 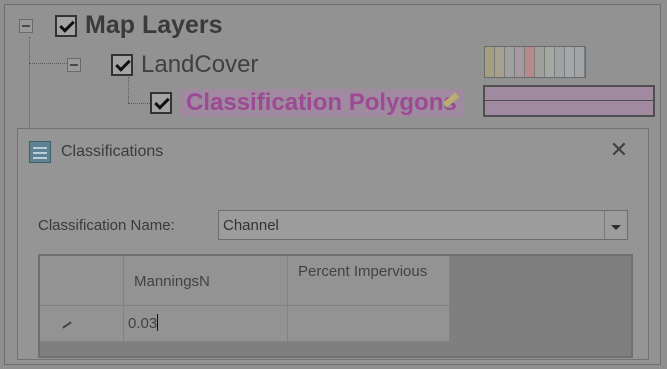 What do you see at coordinates (66, 25) in the screenshot?
I see `map-layers-checkbox` at bounding box center [66, 25].